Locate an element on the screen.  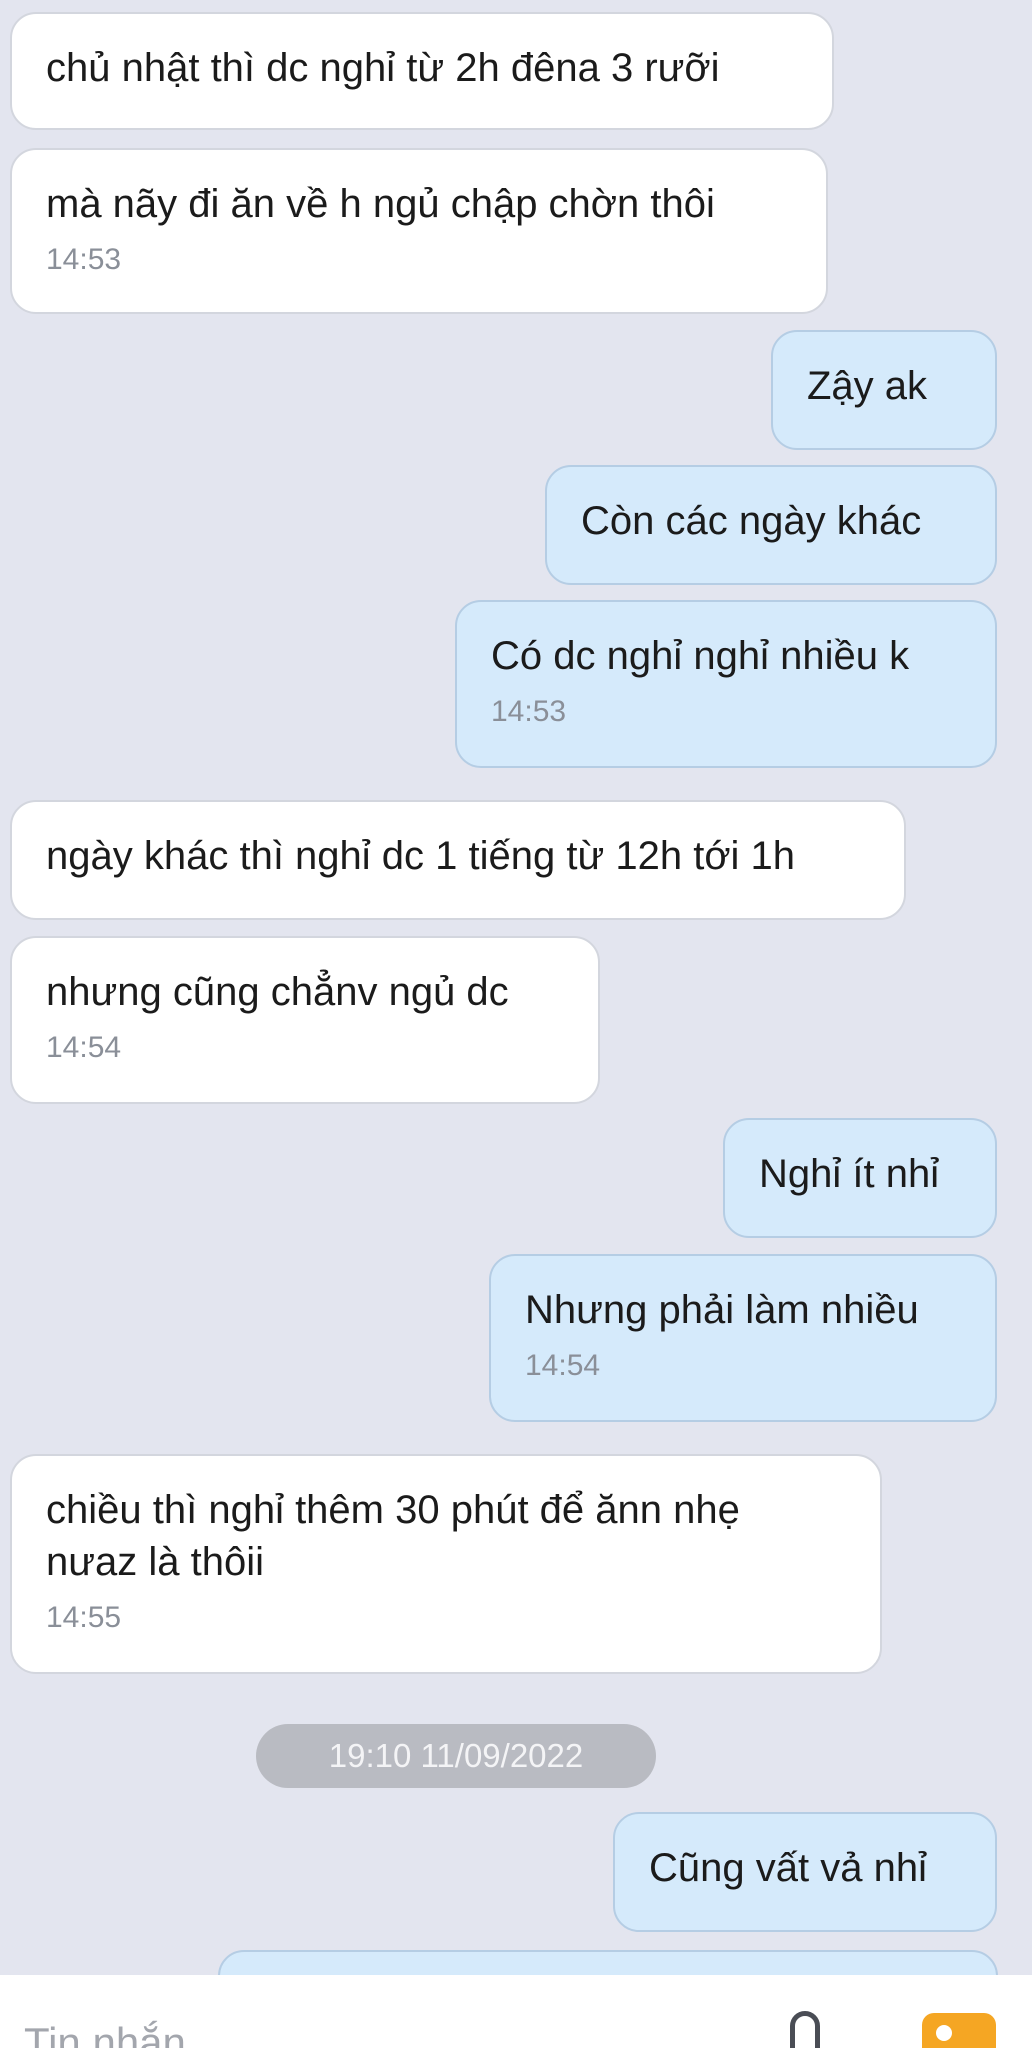
message-bubble-outgoing: Nghỉ ít nhỉ is located at coordinates (860, 1178).